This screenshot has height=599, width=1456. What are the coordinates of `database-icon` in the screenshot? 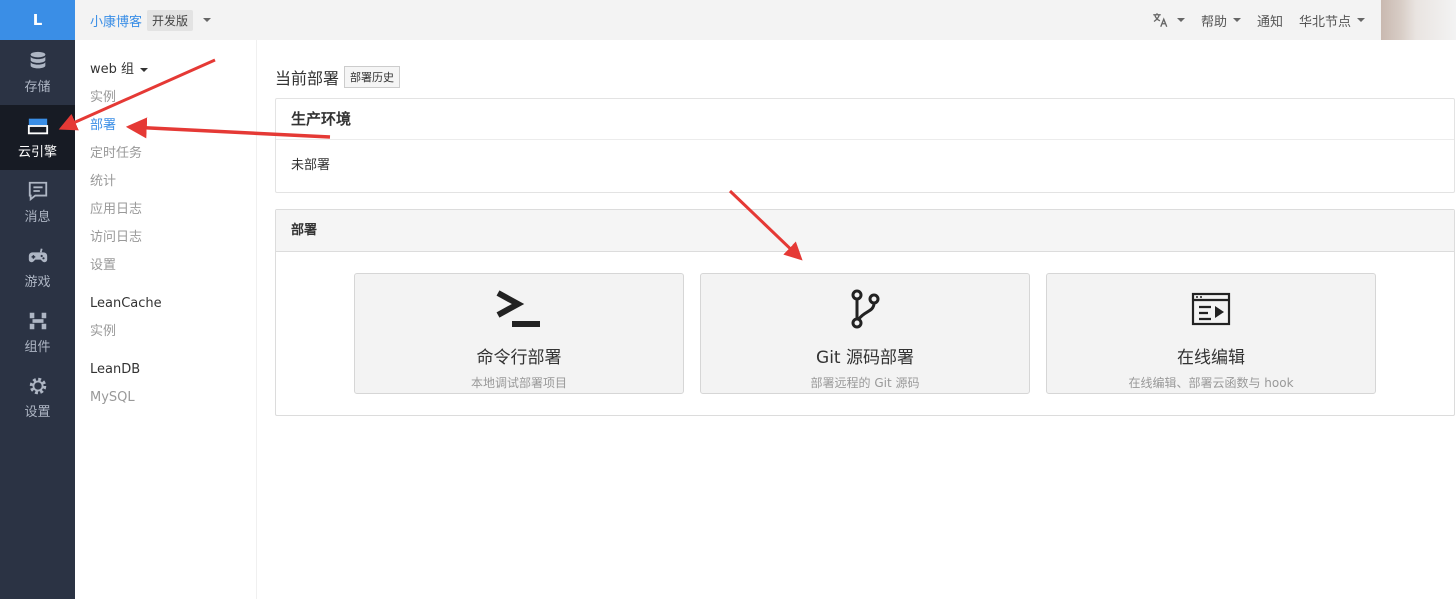 It's located at (37, 60).